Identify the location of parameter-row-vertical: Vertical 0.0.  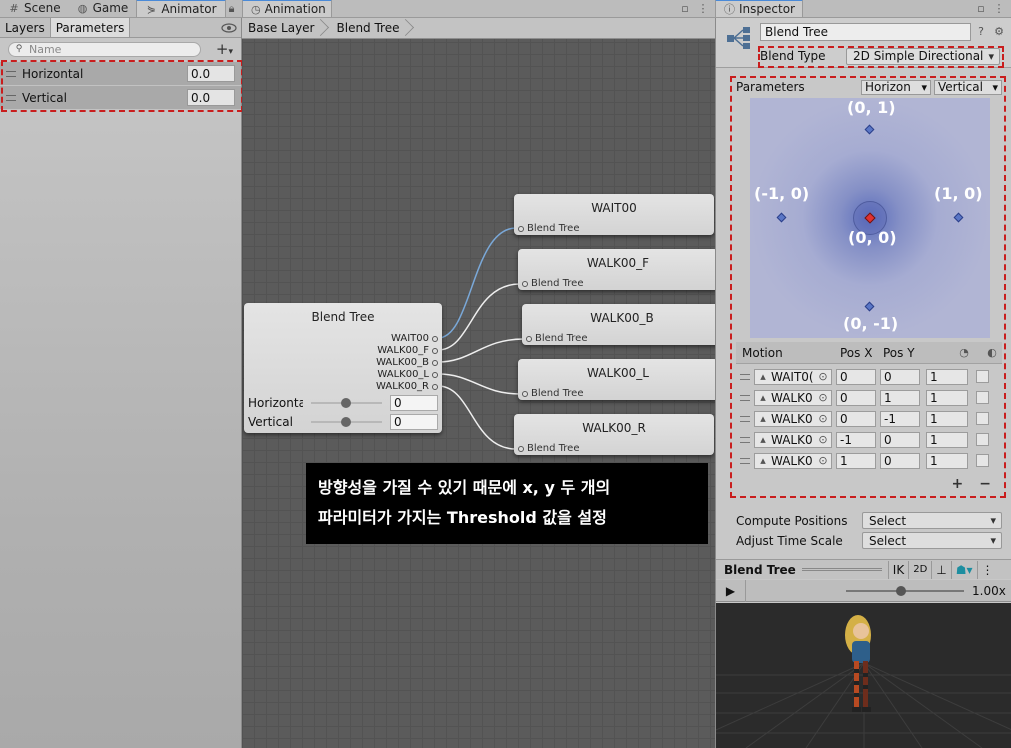
(120, 98).